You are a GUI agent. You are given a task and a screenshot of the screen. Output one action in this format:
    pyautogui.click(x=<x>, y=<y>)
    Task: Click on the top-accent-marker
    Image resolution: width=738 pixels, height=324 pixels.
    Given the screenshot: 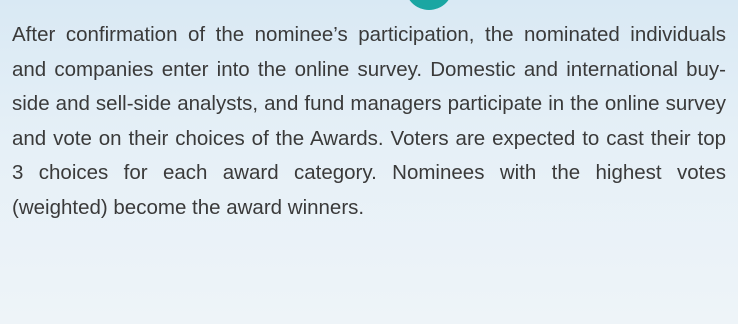 What is the action you would take?
    pyautogui.click(x=429, y=5)
    